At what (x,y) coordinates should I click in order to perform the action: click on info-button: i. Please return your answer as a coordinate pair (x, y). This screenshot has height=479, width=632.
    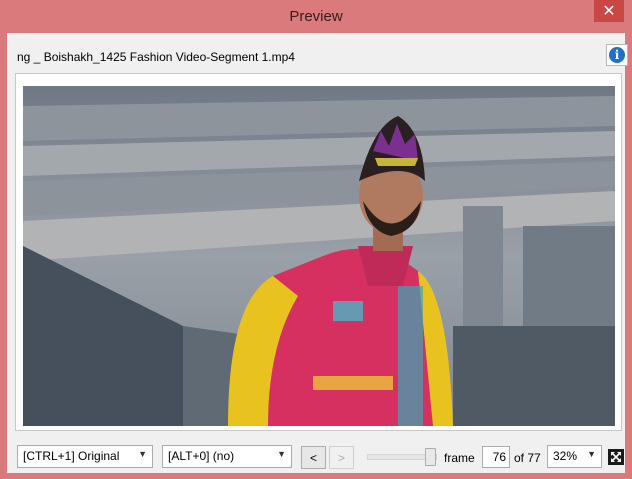
    Looking at the image, I should click on (617, 55).